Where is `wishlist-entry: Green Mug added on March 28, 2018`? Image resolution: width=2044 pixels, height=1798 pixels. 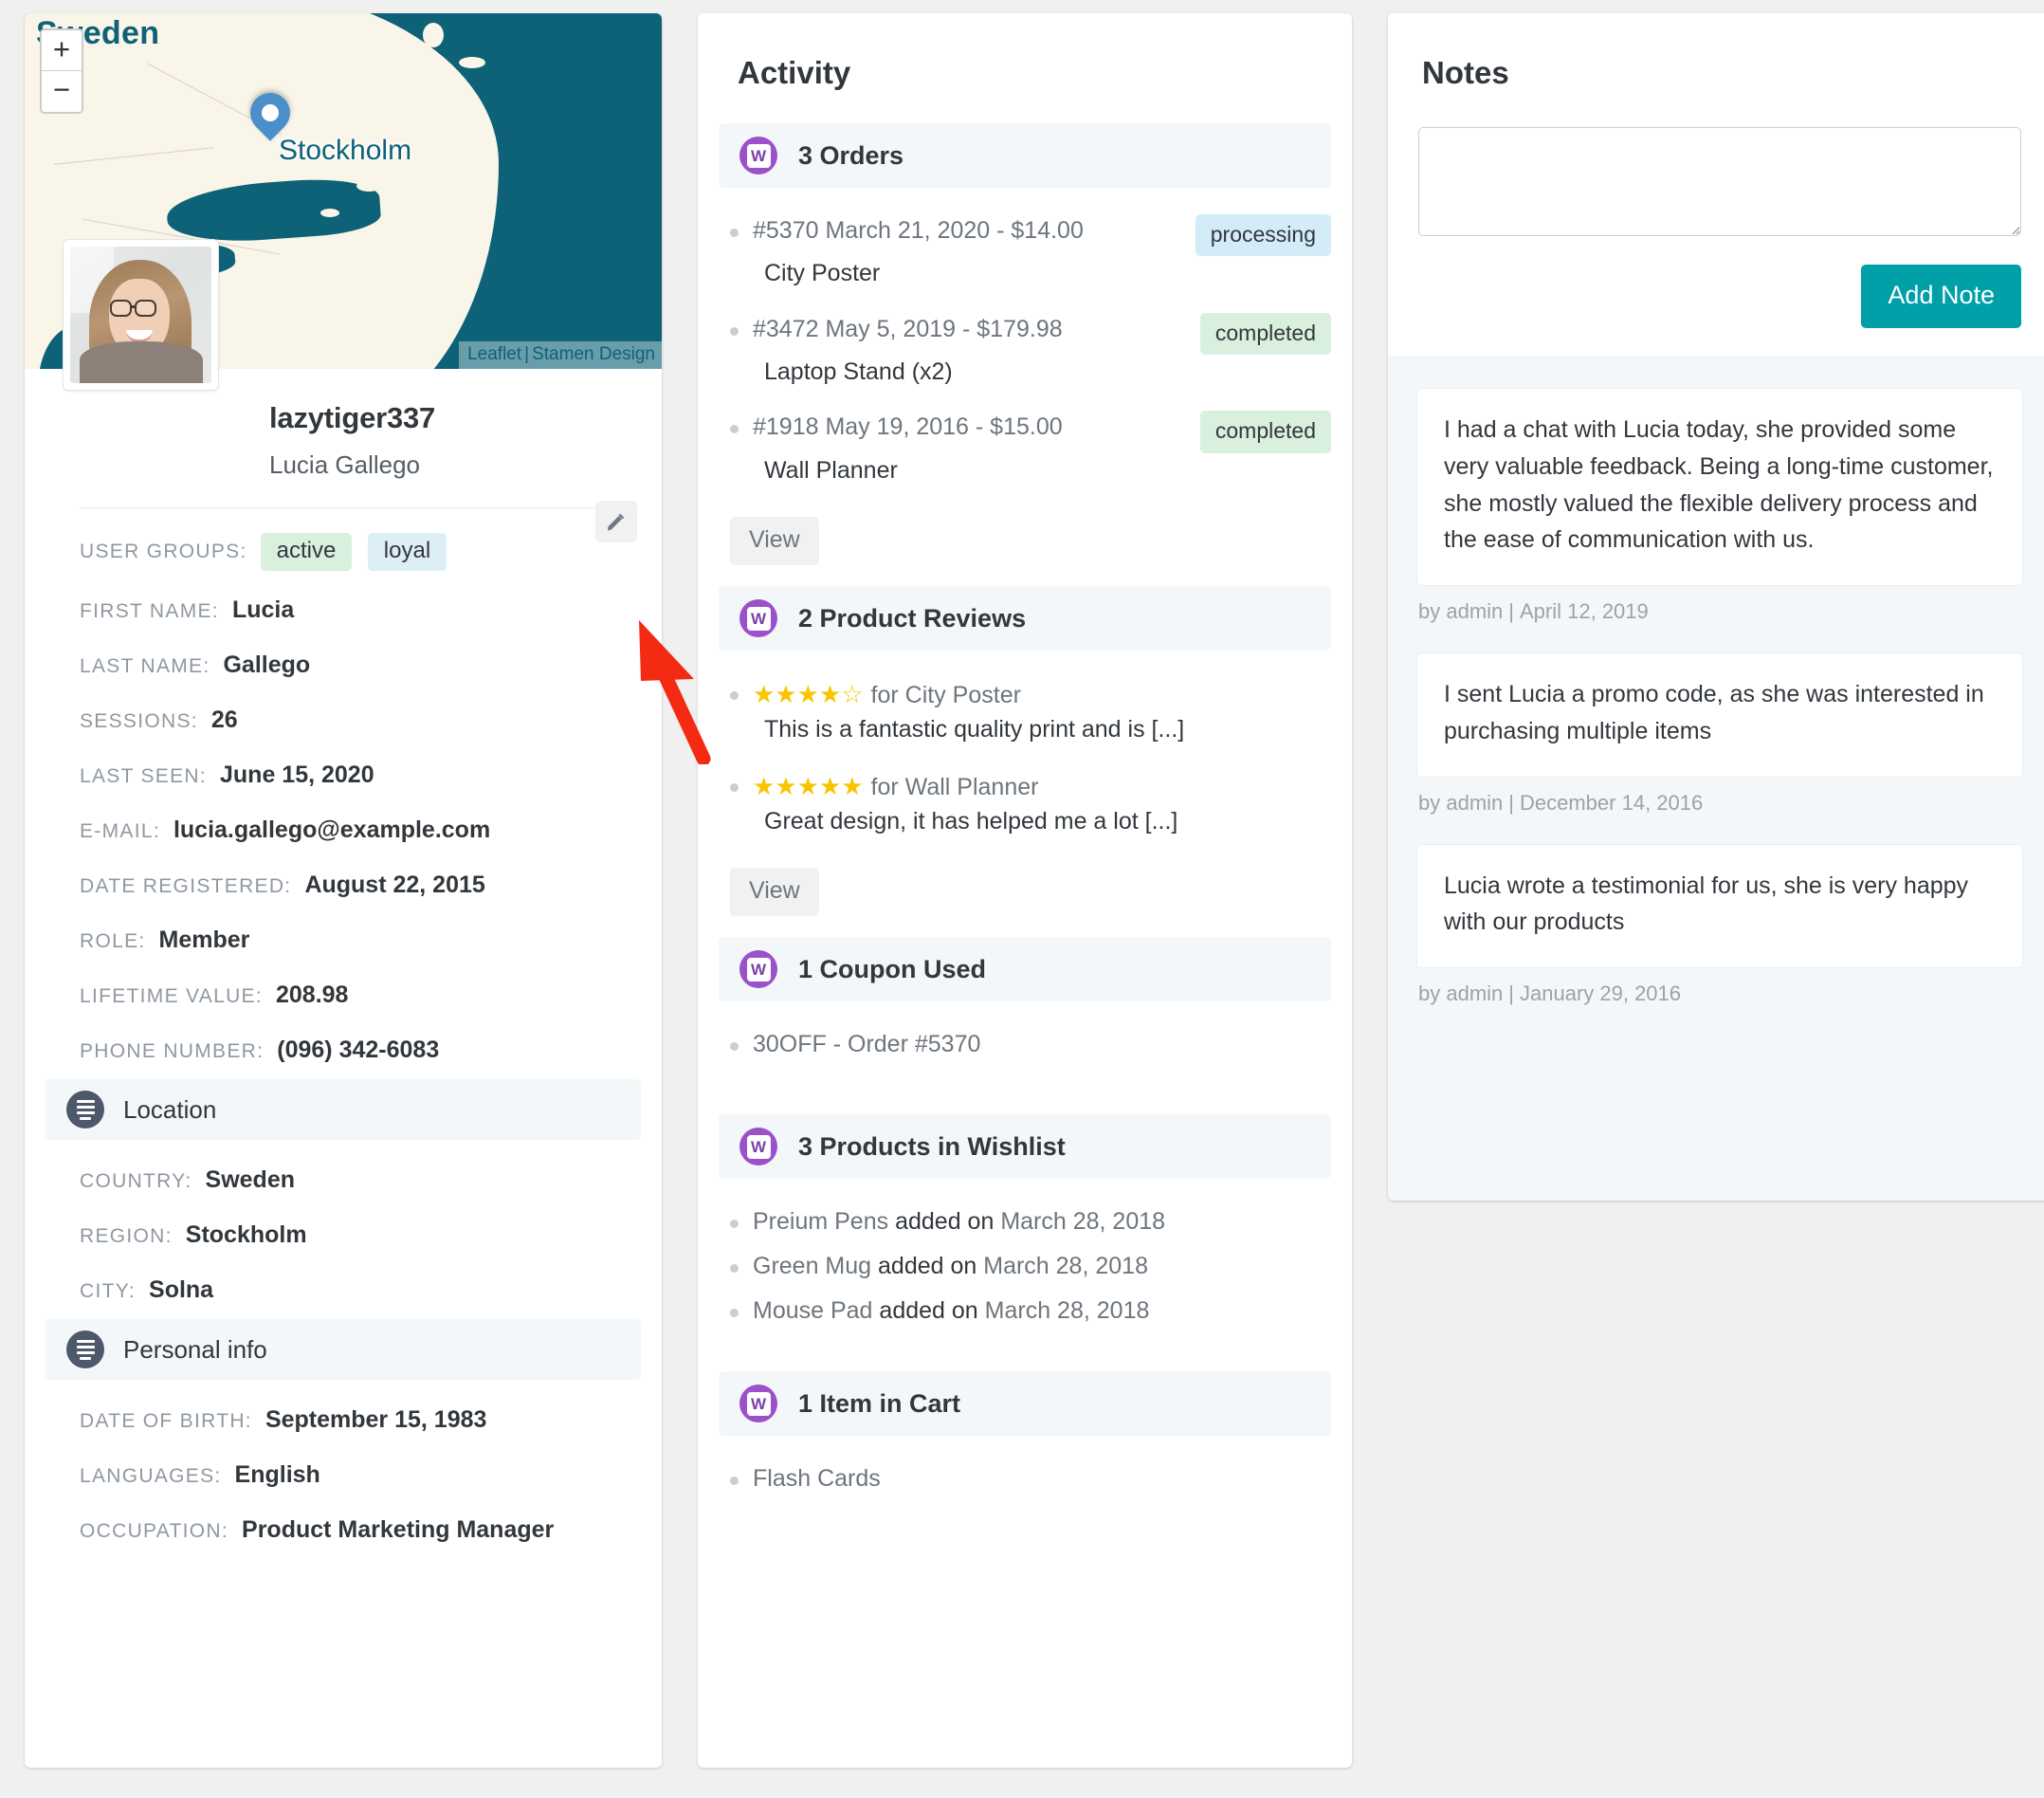 wishlist-entry: Green Mug added on March 28, 2018 is located at coordinates (1042, 1267).